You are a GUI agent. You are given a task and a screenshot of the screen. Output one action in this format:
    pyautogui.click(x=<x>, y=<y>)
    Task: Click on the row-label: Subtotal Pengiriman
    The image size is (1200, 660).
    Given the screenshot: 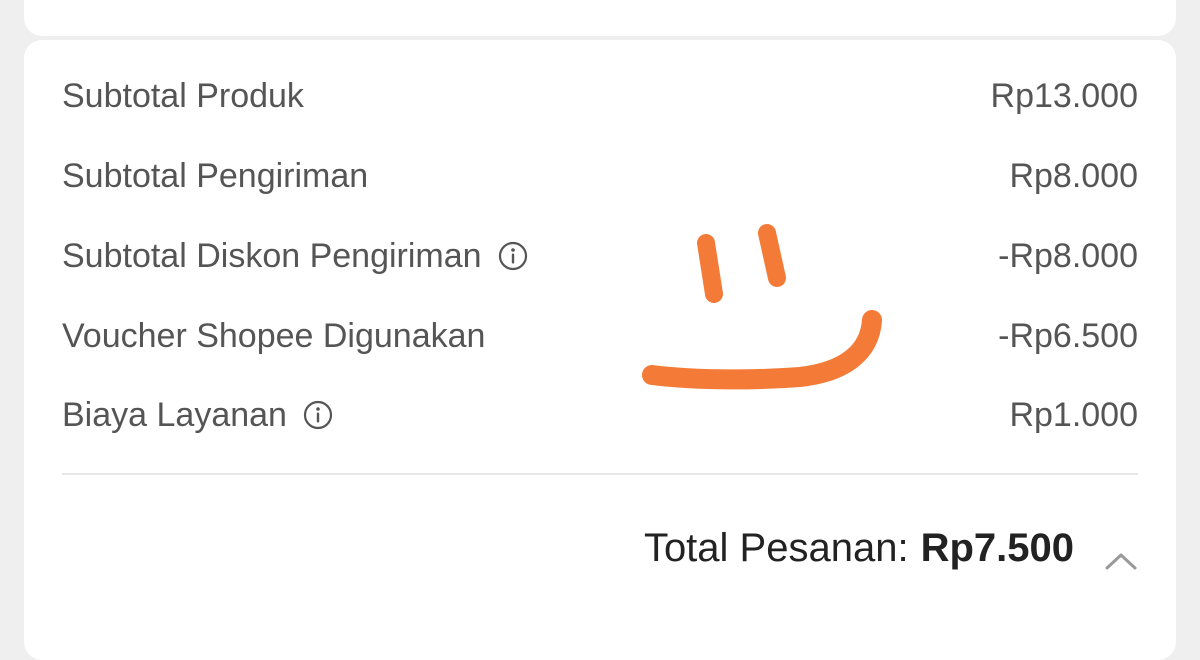 What is the action you would take?
    pyautogui.click(x=215, y=175)
    